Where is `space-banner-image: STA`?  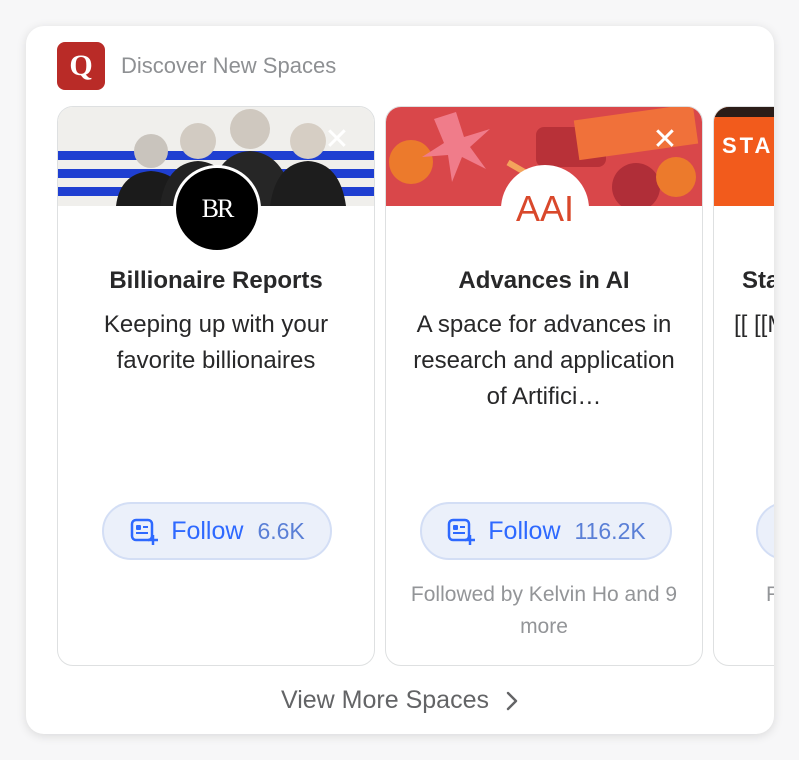
space-banner-image: STA is located at coordinates (744, 156).